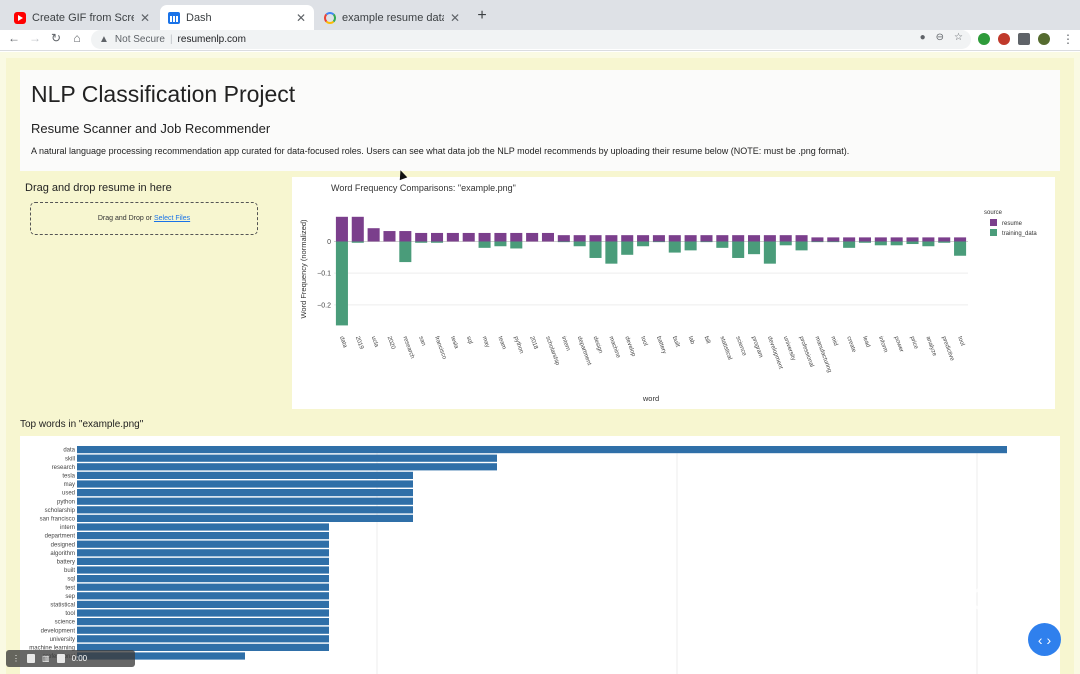  I want to click on reload-icon: ↻, so click(56, 38).